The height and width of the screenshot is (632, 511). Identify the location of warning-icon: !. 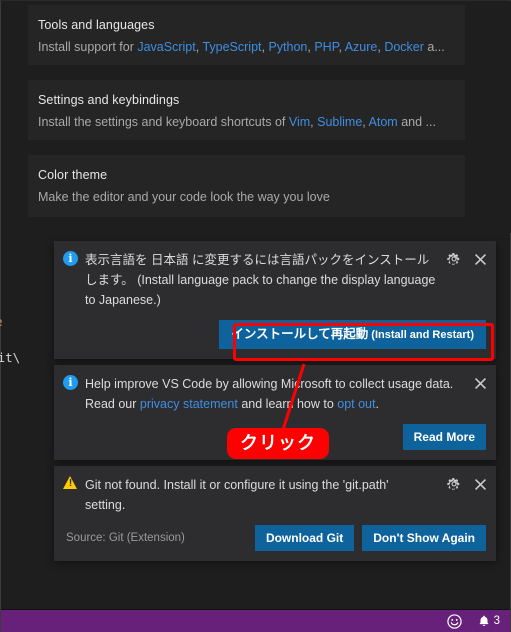
(70, 483).